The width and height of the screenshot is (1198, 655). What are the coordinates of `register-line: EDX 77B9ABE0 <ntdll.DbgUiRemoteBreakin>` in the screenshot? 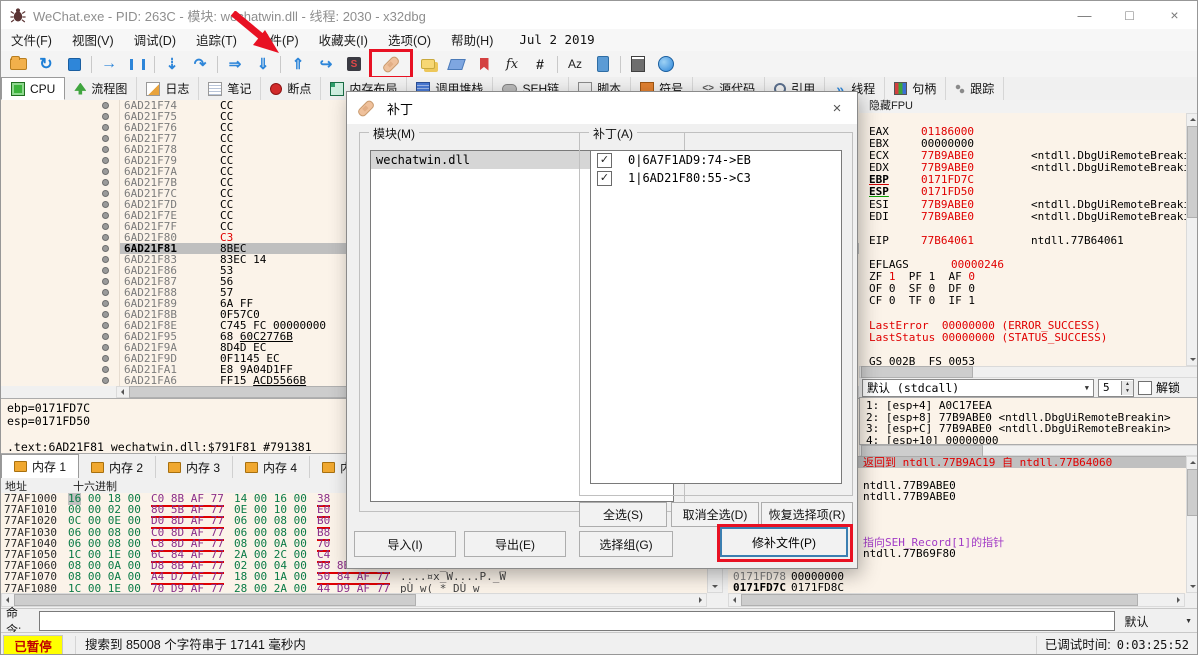 It's located at (1032, 168).